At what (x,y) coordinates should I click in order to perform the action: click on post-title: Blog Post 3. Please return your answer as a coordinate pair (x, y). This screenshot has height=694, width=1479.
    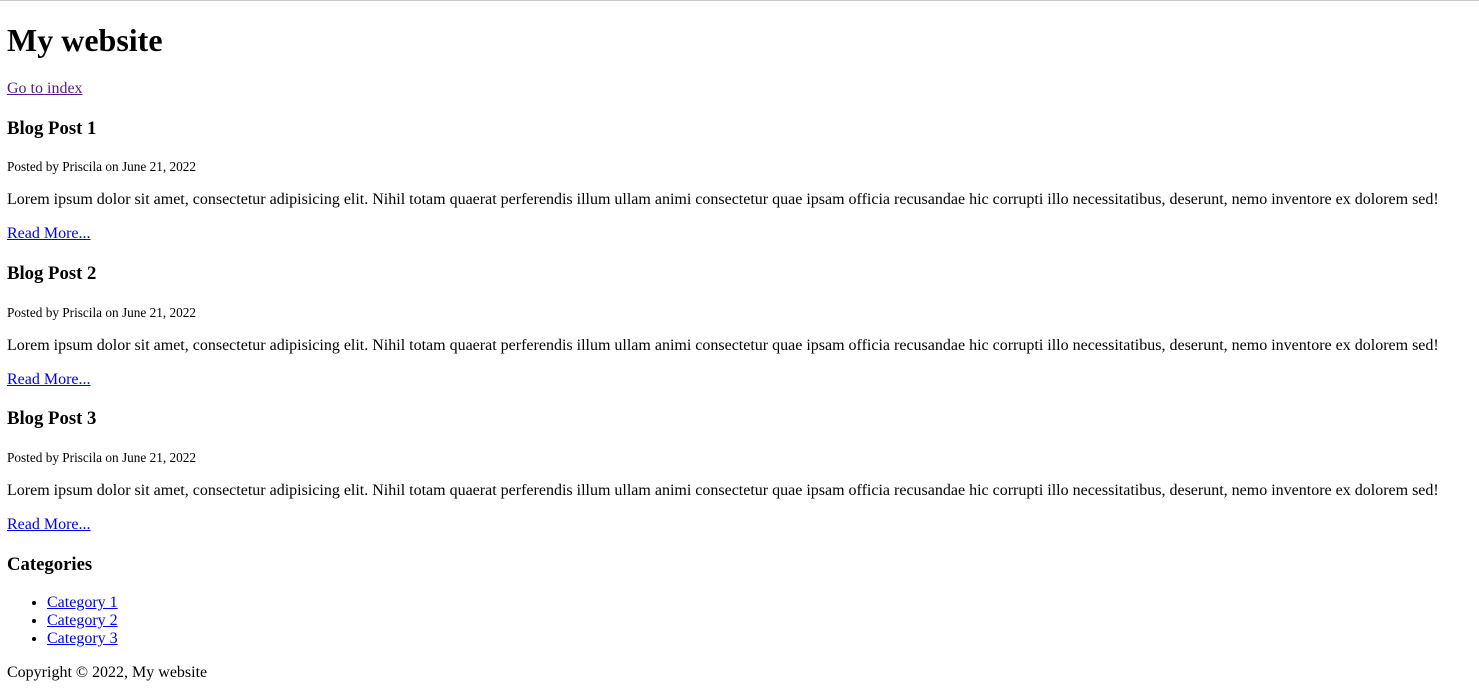
    Looking at the image, I should click on (52, 418).